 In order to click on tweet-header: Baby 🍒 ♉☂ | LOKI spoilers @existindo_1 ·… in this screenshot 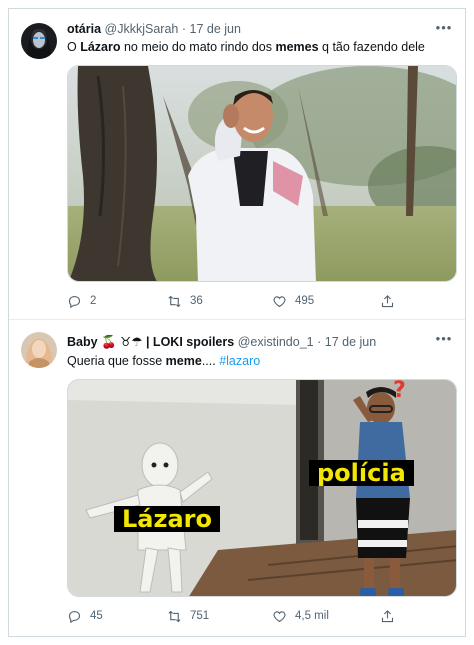, I will do `click(251, 342)`.